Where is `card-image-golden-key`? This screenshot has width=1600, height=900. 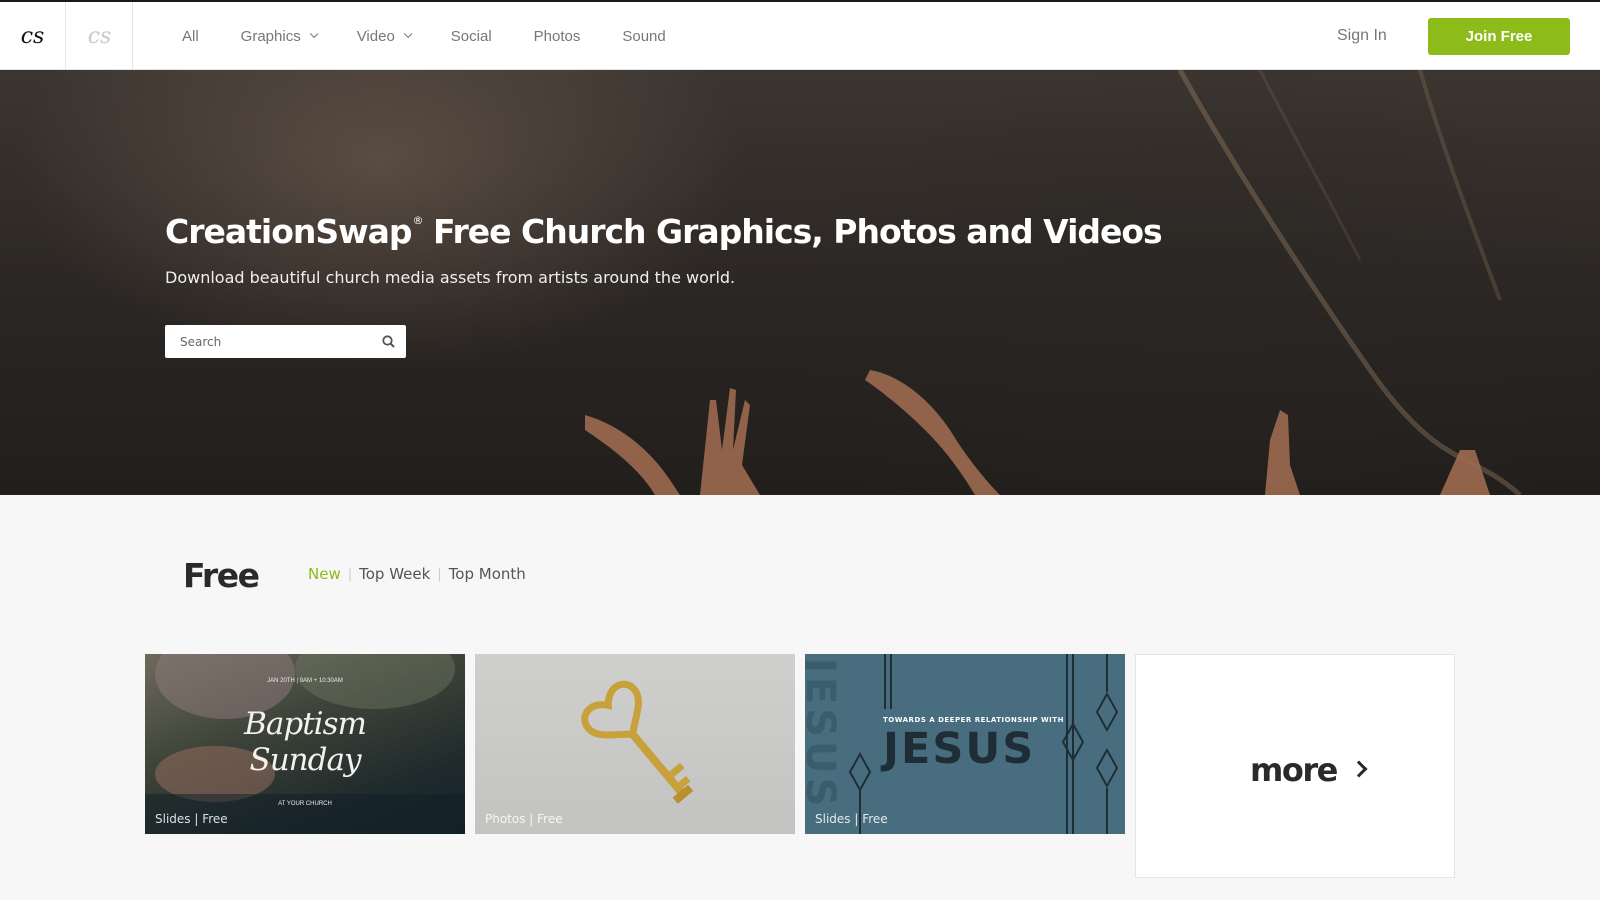
card-image-golden-key is located at coordinates (637, 742).